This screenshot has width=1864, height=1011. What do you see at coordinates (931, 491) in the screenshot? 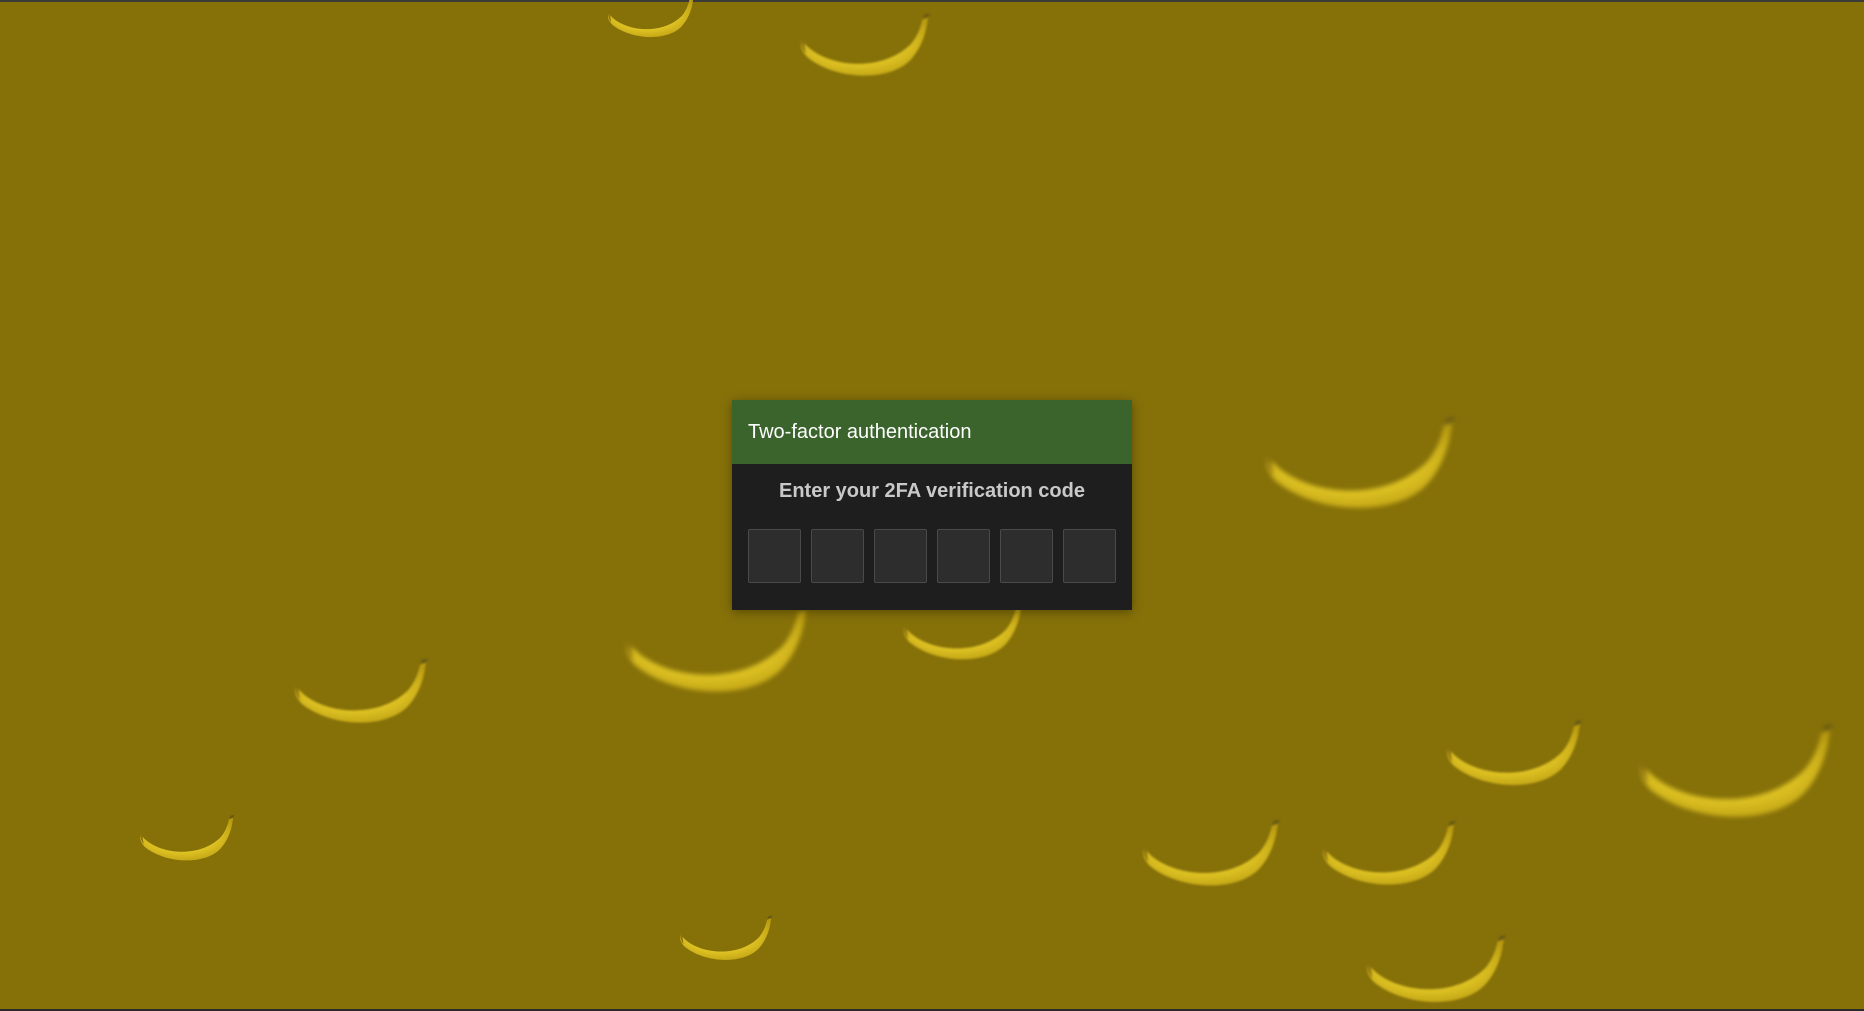
I see `verification-prompt: Enter your 2FA verification code` at bounding box center [931, 491].